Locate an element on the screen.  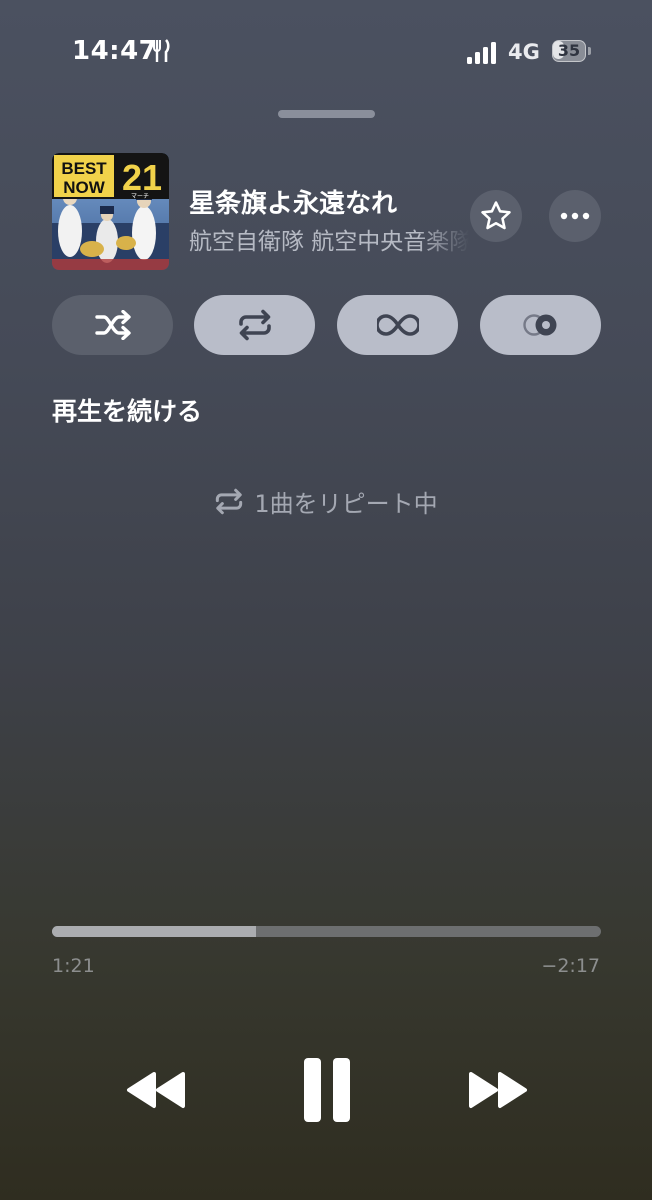
album-art-image: BEST NOW 21 マーチ is located at coordinates (110, 211).